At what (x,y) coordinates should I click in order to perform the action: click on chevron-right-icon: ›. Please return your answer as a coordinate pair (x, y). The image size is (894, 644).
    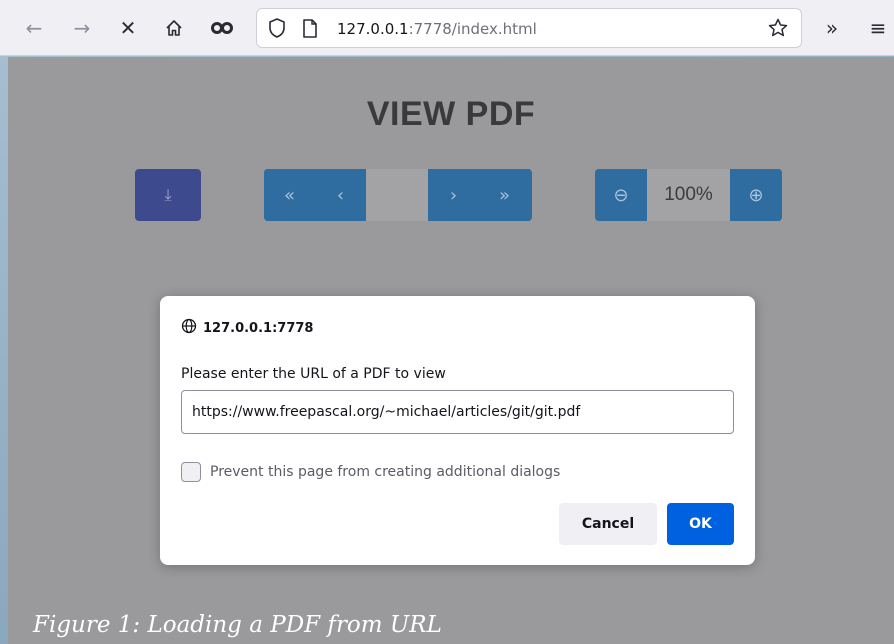
    Looking at the image, I should click on (453, 195).